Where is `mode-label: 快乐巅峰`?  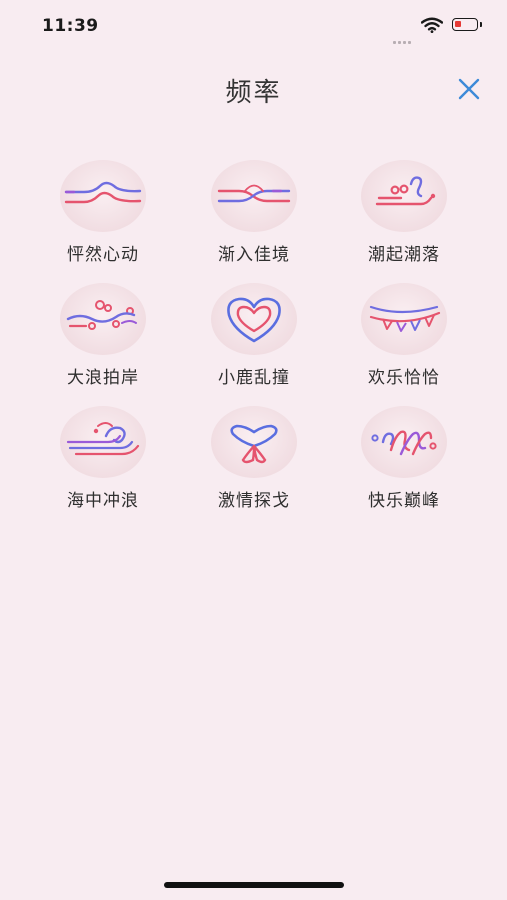
mode-label: 快乐巅峰 is located at coordinates (404, 501).